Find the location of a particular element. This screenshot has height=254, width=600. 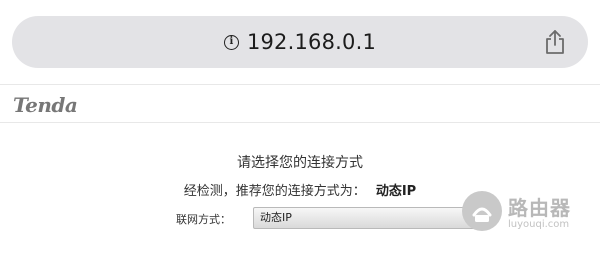

page-title: 请选择您的连接方式 is located at coordinates (300, 163).